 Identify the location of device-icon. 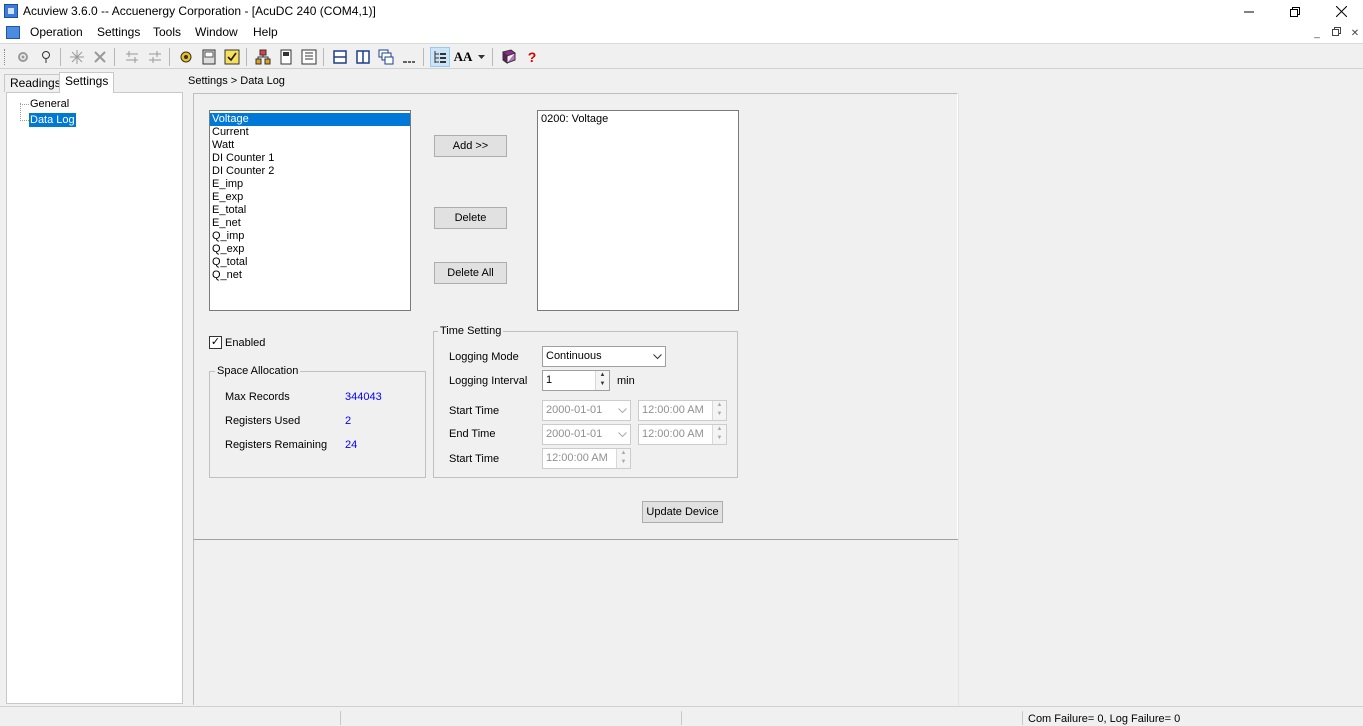
(209, 57).